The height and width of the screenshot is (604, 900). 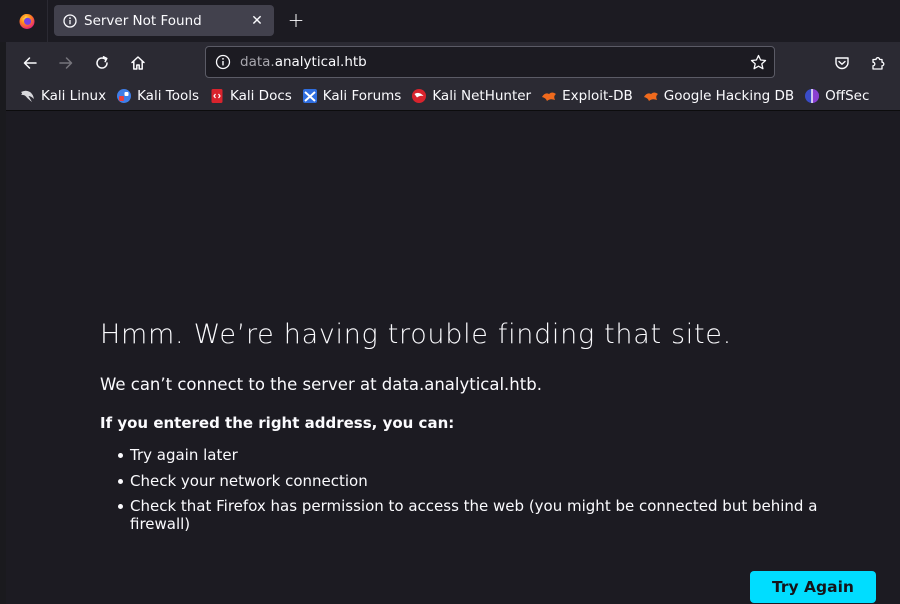 I want to click on firefox-view-button, so click(x=27, y=21).